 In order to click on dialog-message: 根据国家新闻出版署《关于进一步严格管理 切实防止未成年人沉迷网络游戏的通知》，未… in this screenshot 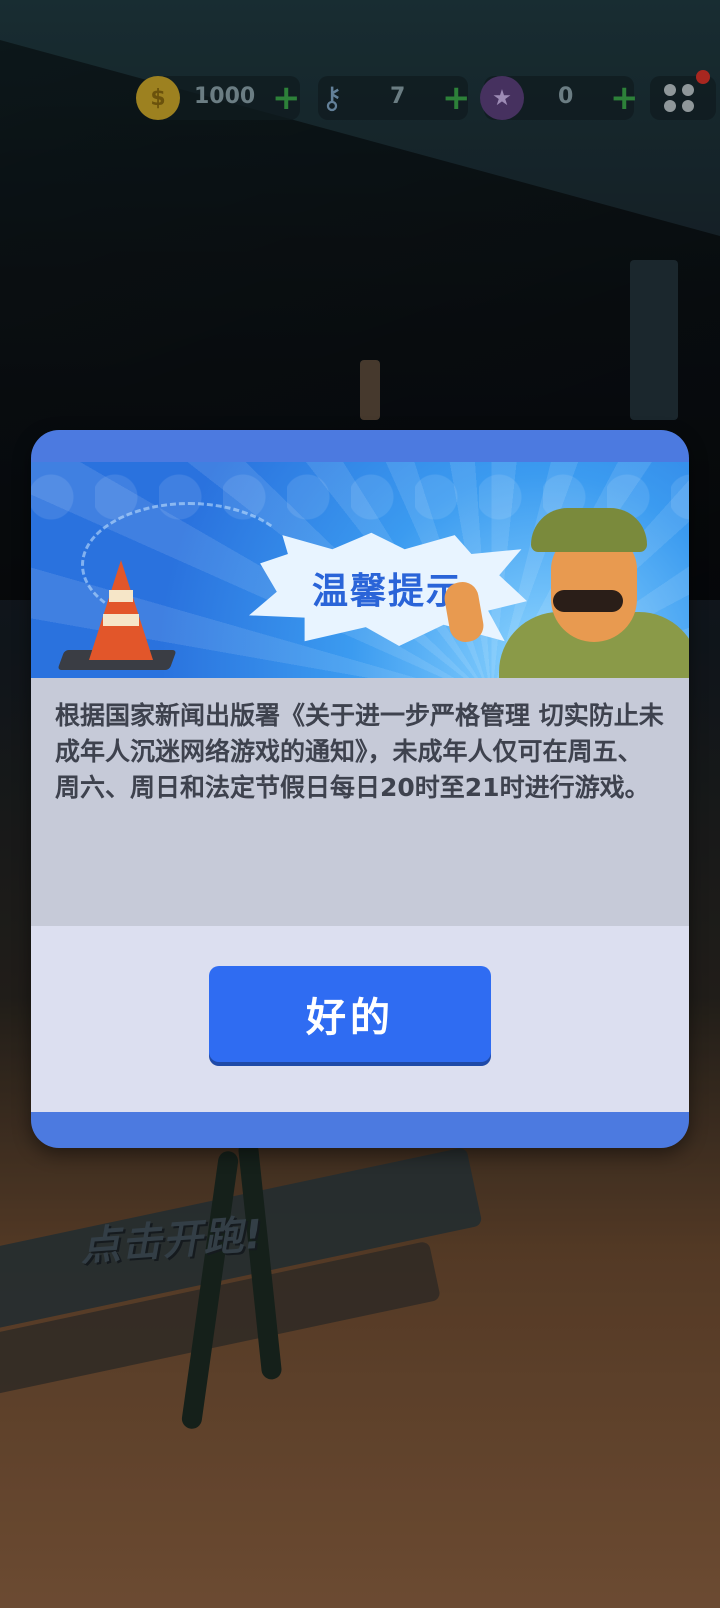, I will do `click(359, 751)`.